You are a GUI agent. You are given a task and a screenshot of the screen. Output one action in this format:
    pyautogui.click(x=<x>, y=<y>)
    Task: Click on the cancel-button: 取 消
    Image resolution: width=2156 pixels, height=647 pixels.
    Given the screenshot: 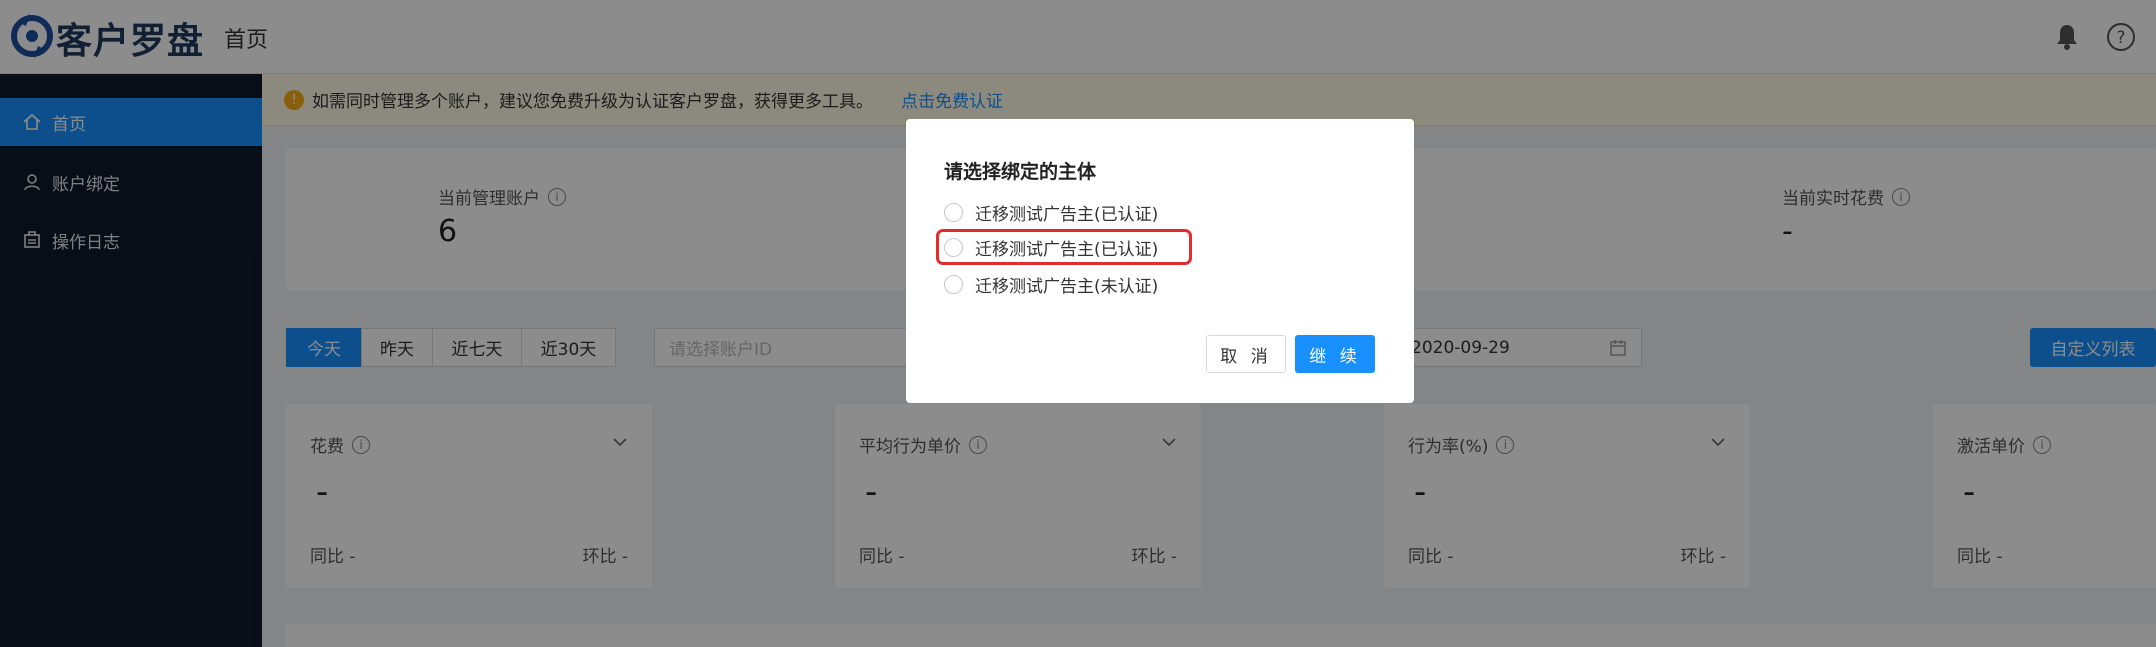 What is the action you would take?
    pyautogui.click(x=1246, y=354)
    